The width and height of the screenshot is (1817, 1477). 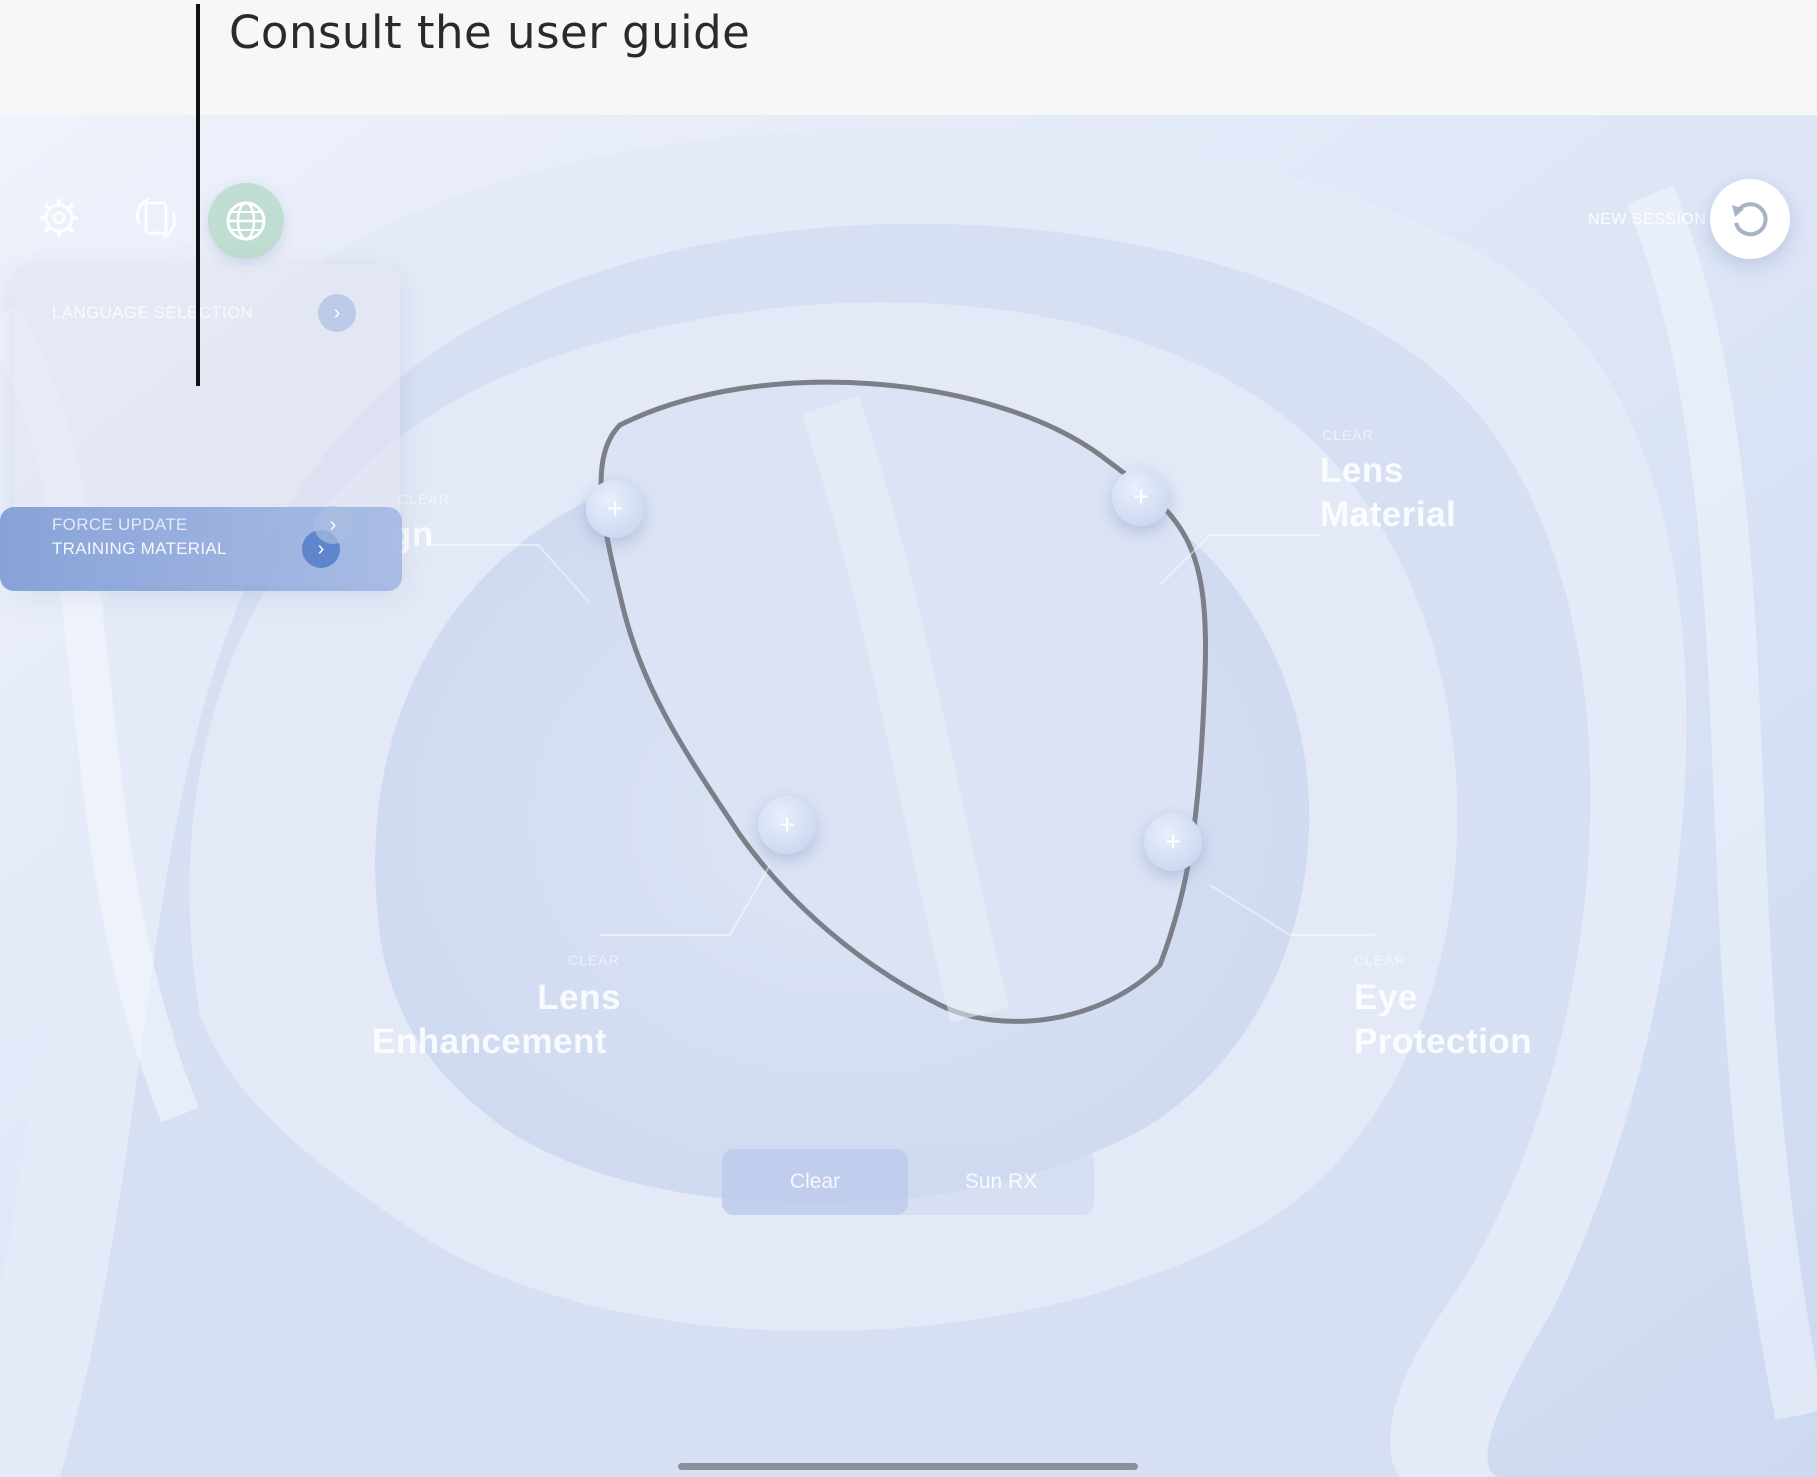 I want to click on rotate-device-icon, so click(x=156, y=218).